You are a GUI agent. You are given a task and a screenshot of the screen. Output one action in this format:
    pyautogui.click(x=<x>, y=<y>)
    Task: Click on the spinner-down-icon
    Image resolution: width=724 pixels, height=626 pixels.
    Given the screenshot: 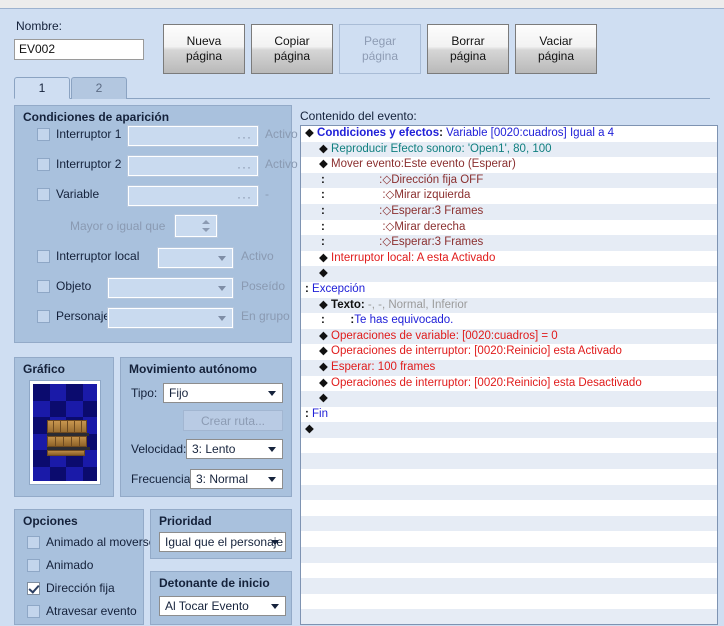 What is the action you would take?
    pyautogui.click(x=206, y=230)
    